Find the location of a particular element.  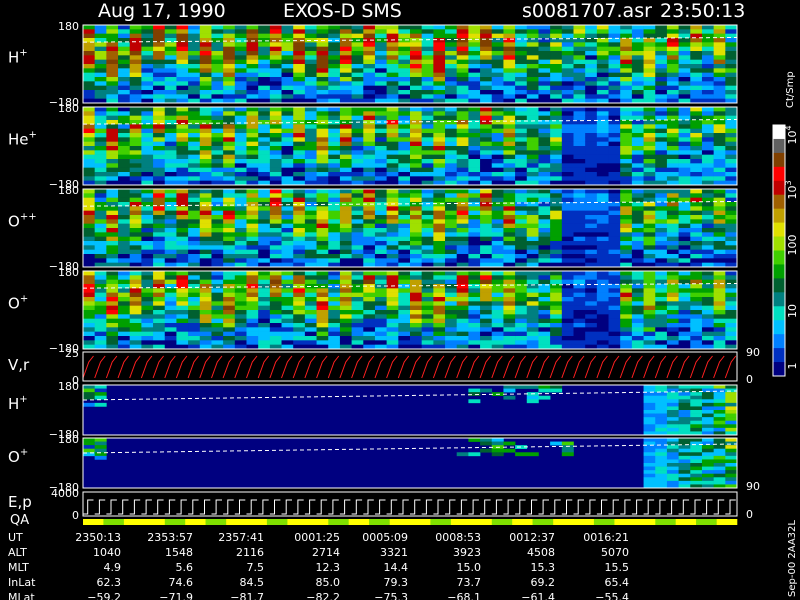

species-label: E,p is located at coordinates (20, 502).